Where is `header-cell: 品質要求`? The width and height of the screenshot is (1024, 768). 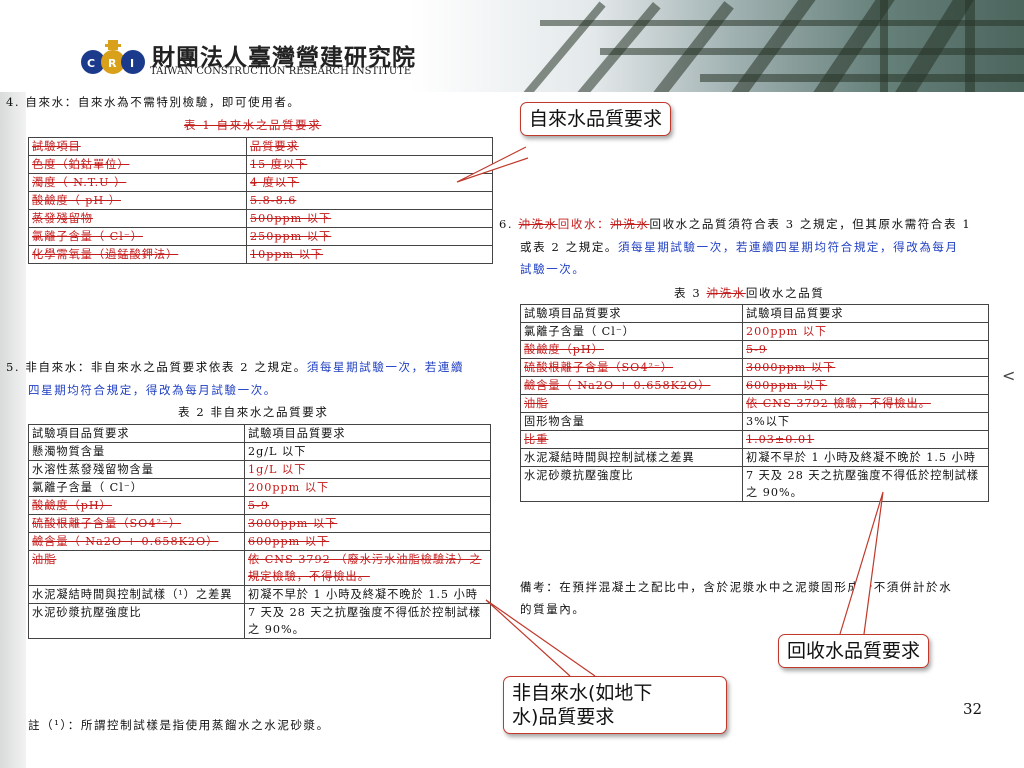
header-cell: 品質要求 is located at coordinates (369, 146).